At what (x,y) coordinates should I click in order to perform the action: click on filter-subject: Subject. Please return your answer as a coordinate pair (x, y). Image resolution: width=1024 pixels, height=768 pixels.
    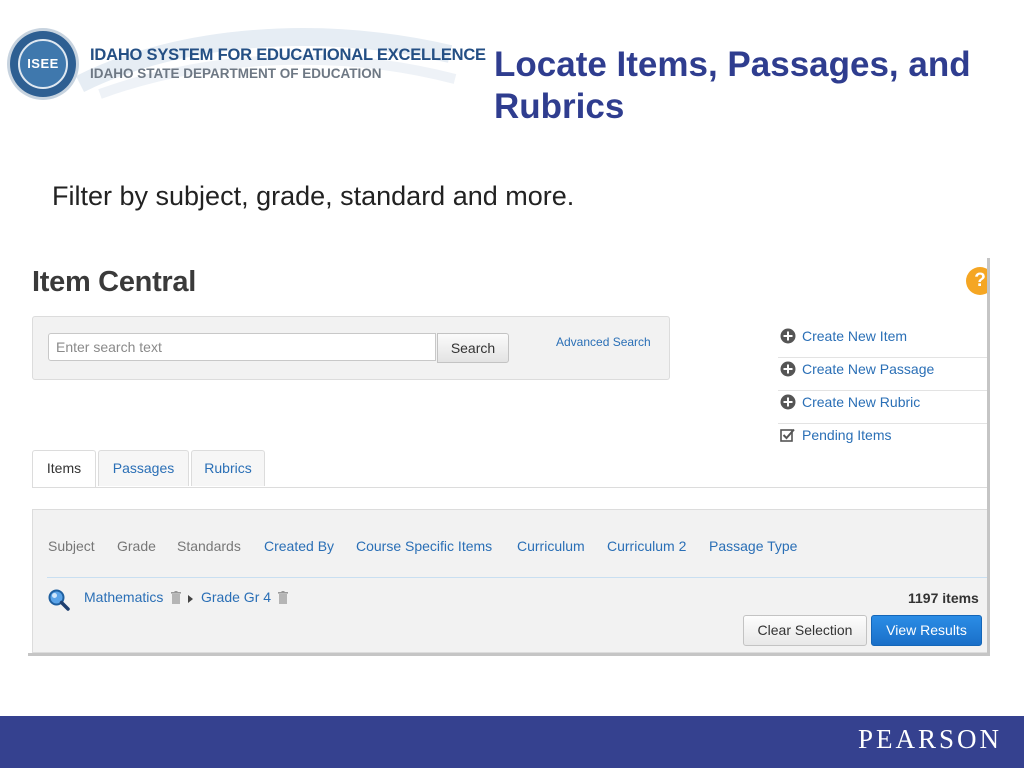
    Looking at the image, I should click on (71, 546).